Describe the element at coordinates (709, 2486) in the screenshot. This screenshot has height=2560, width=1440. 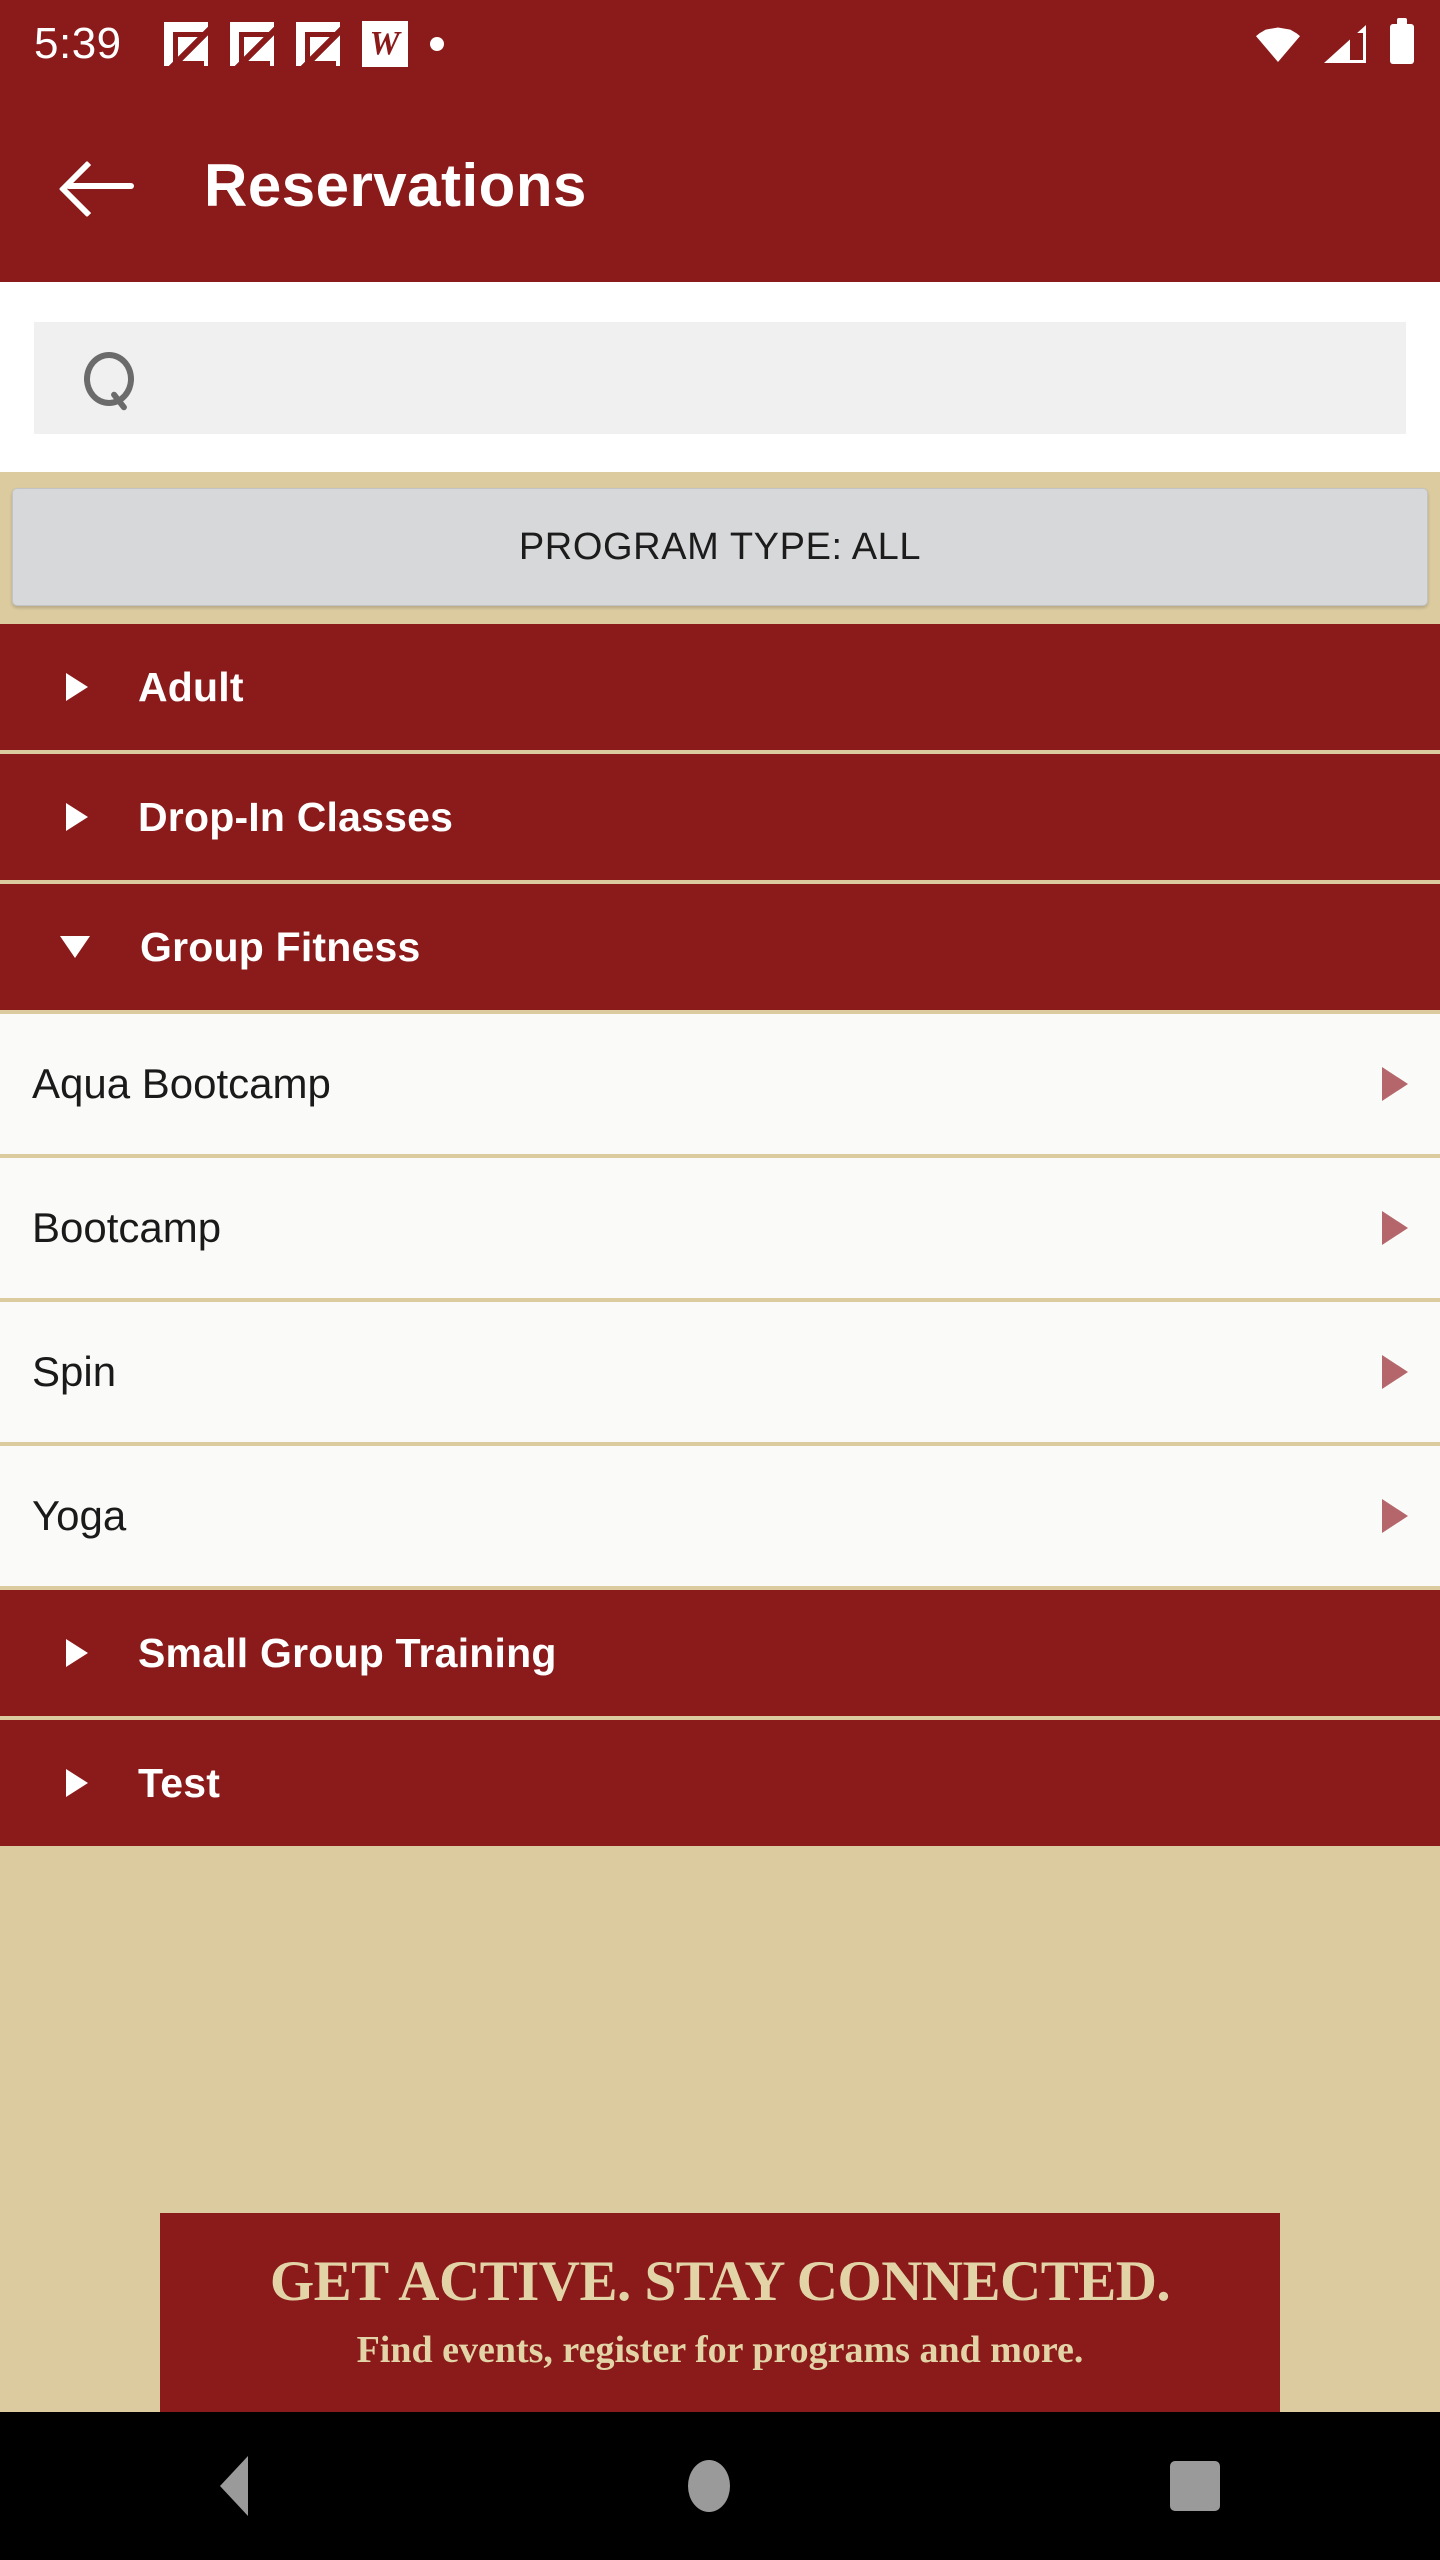
I see `navigation-home-icon` at that location.